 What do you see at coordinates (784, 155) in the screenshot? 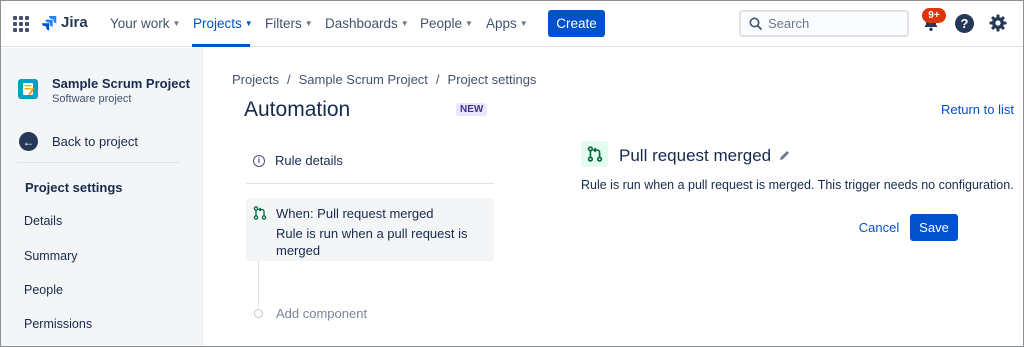
I see `pencil-icon` at bounding box center [784, 155].